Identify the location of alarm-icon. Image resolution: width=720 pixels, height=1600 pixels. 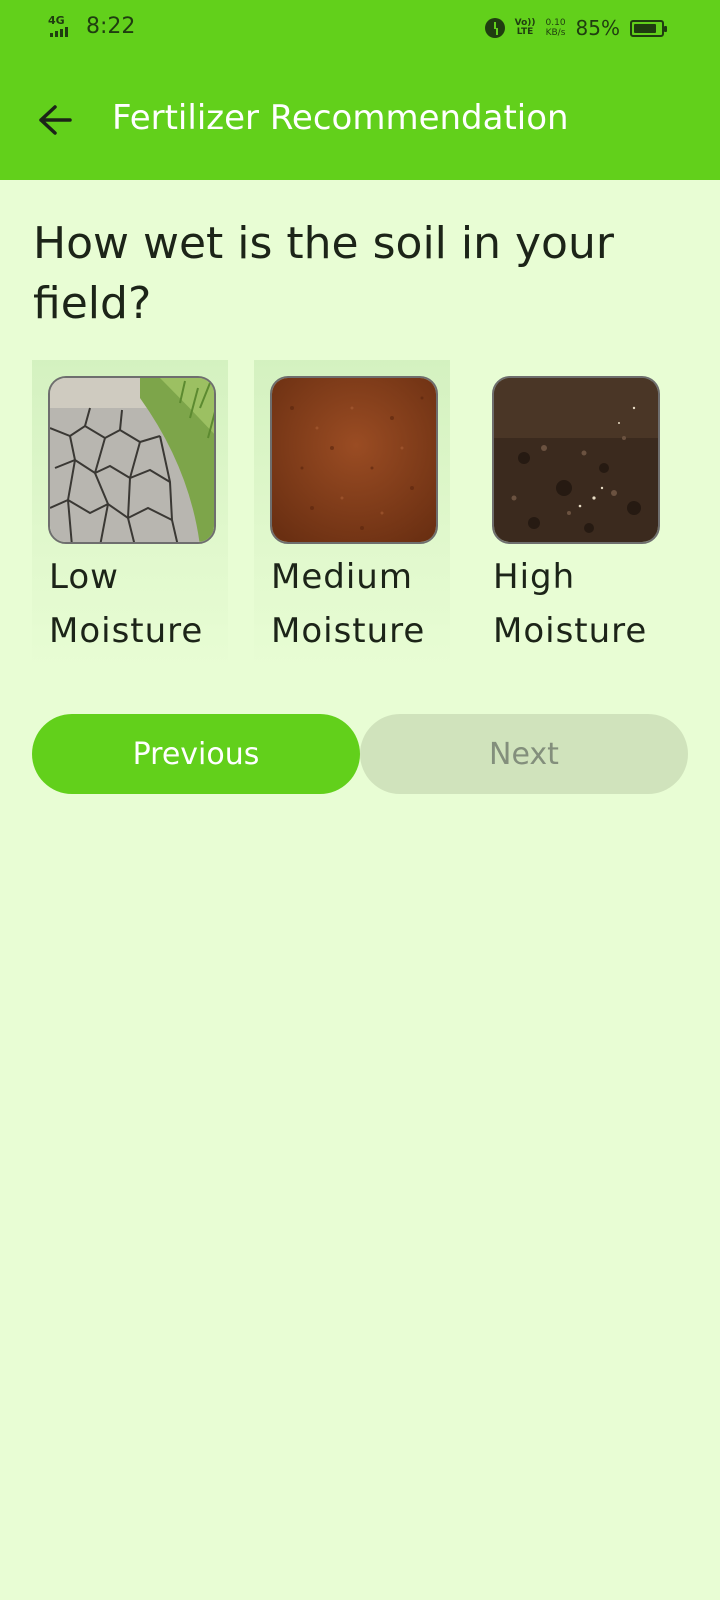
(494, 28).